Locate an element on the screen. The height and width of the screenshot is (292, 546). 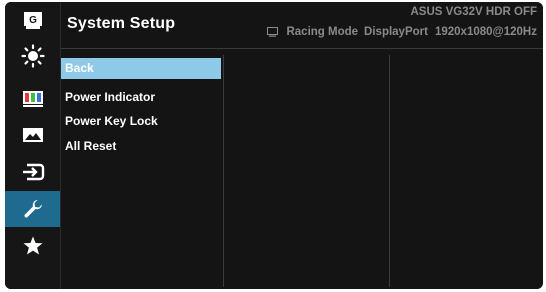
sidebar-item-system-setup is located at coordinates (32, 209).